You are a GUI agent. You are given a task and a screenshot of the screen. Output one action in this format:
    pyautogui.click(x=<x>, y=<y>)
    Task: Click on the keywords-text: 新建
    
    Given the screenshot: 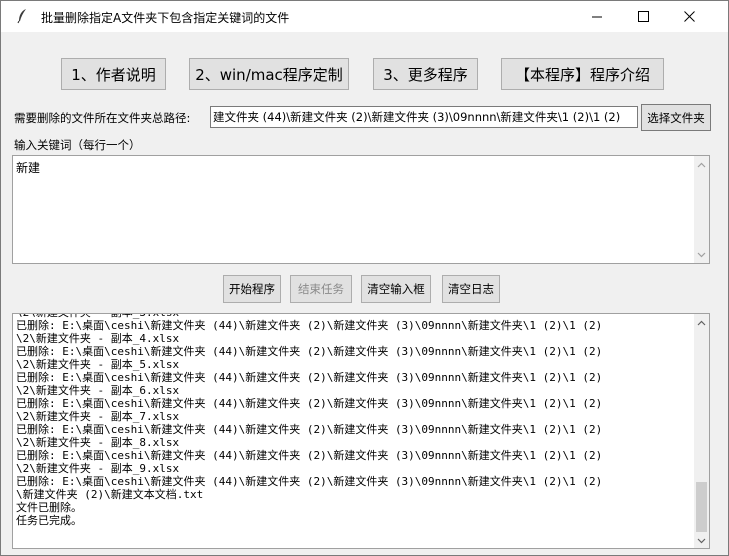 What is the action you would take?
    pyautogui.click(x=28, y=168)
    